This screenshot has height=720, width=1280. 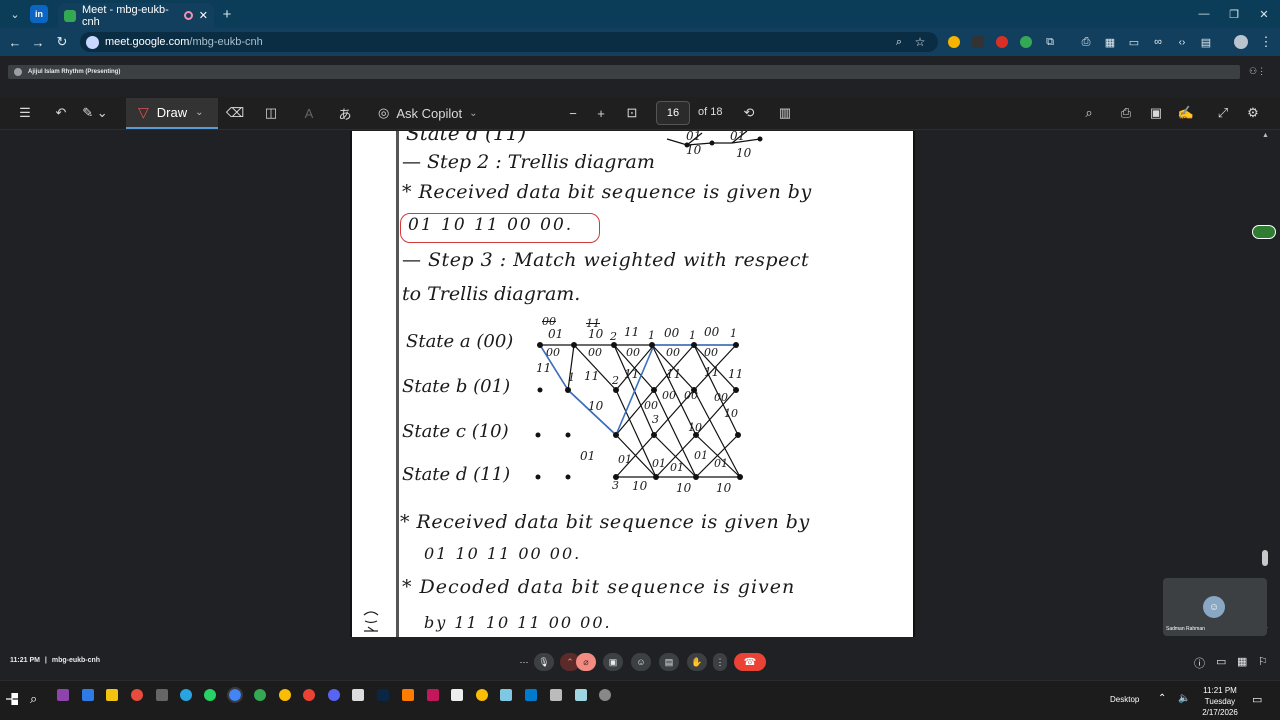 I want to click on scroll-thumb, so click(x=1265, y=558).